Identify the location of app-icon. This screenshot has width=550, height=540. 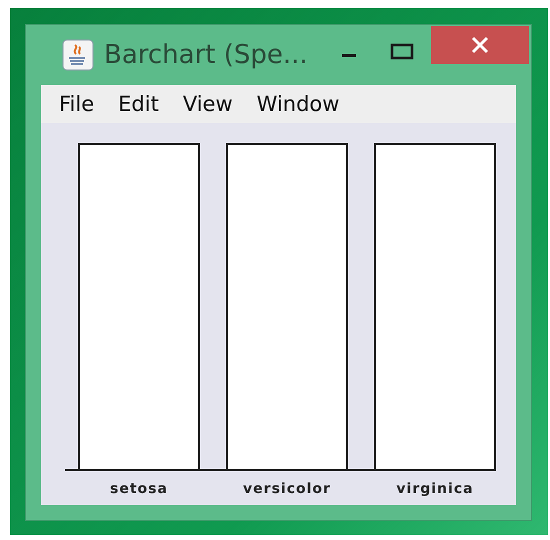
(78, 55).